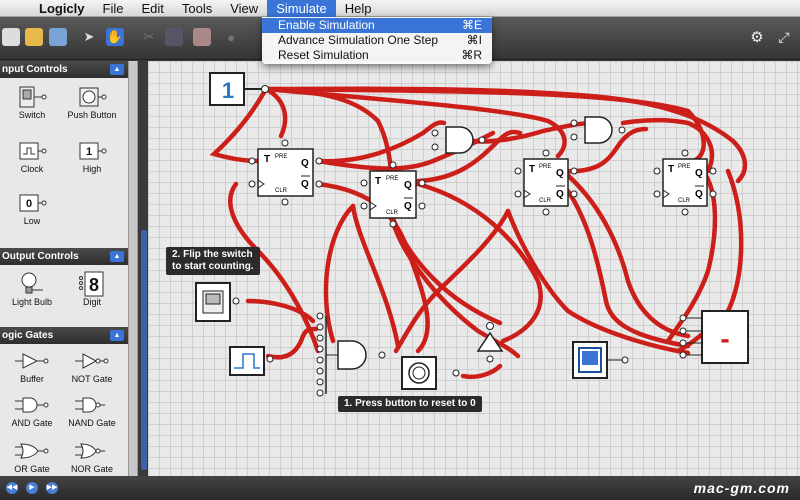 The width and height of the screenshot is (800, 500). I want to click on rewind-icon: ◀◀, so click(12, 488).